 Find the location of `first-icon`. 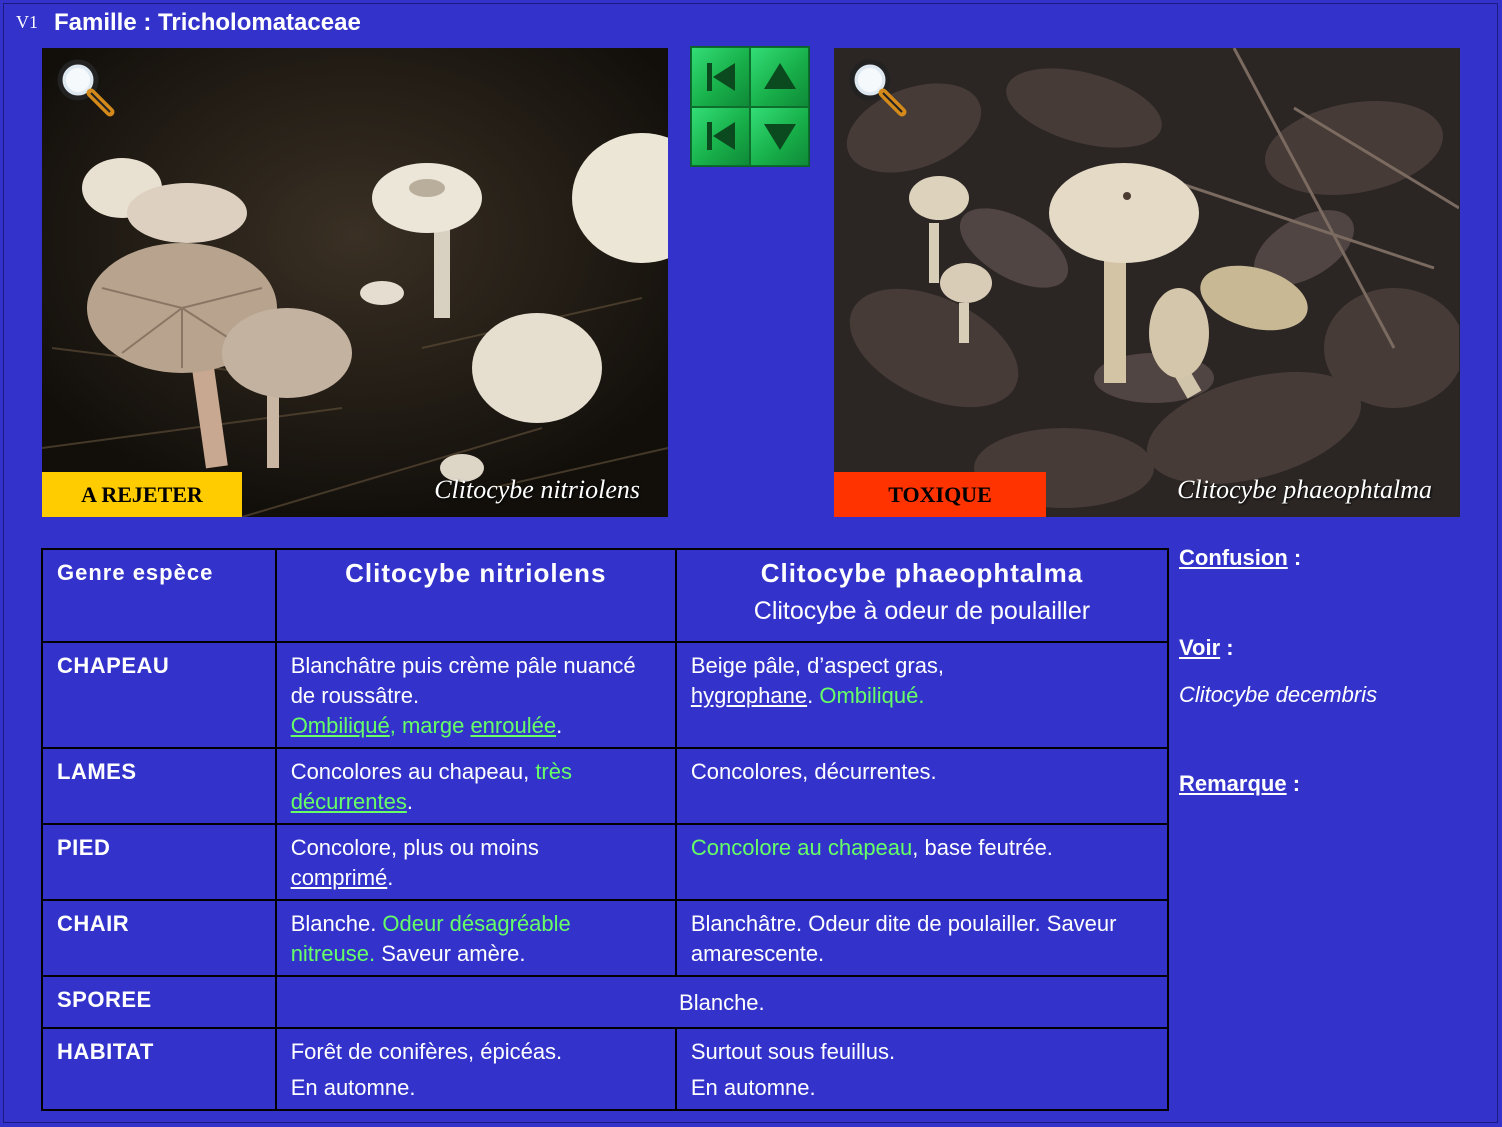

first-icon is located at coordinates (720, 76).